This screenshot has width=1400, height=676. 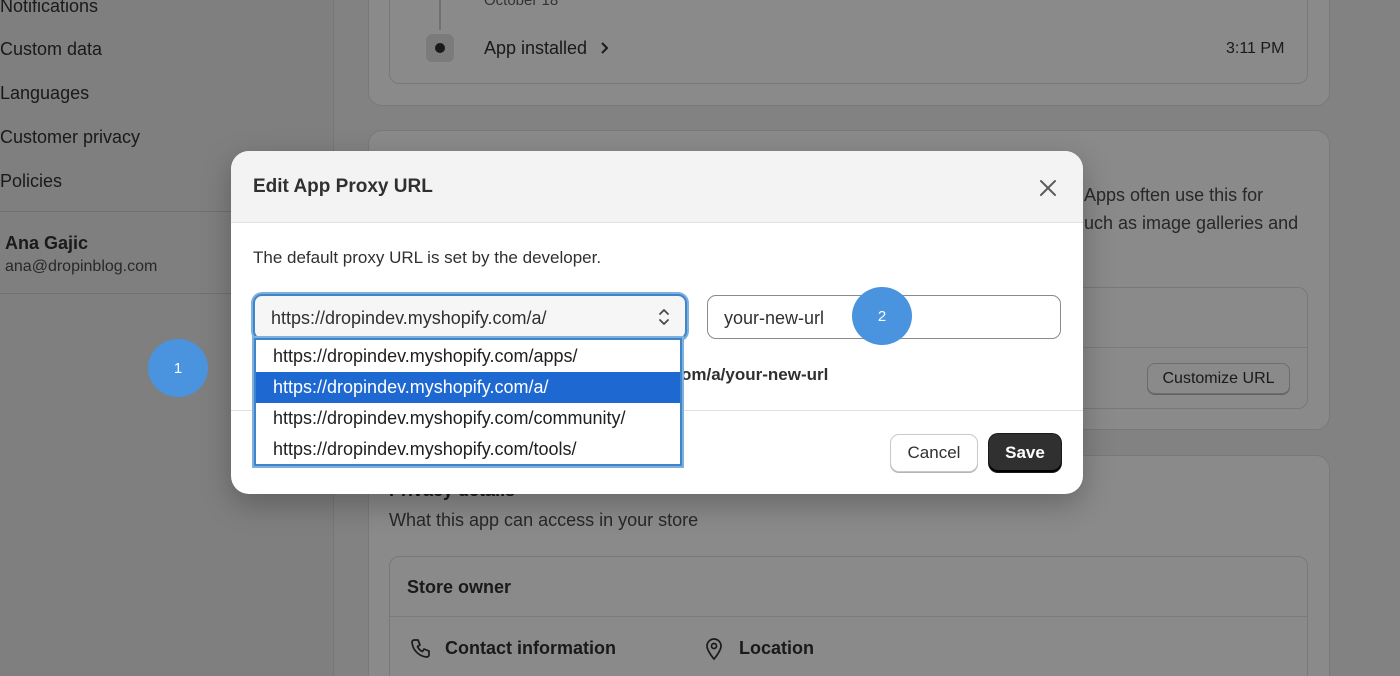 I want to click on step-badge-1: 1, so click(x=178, y=368).